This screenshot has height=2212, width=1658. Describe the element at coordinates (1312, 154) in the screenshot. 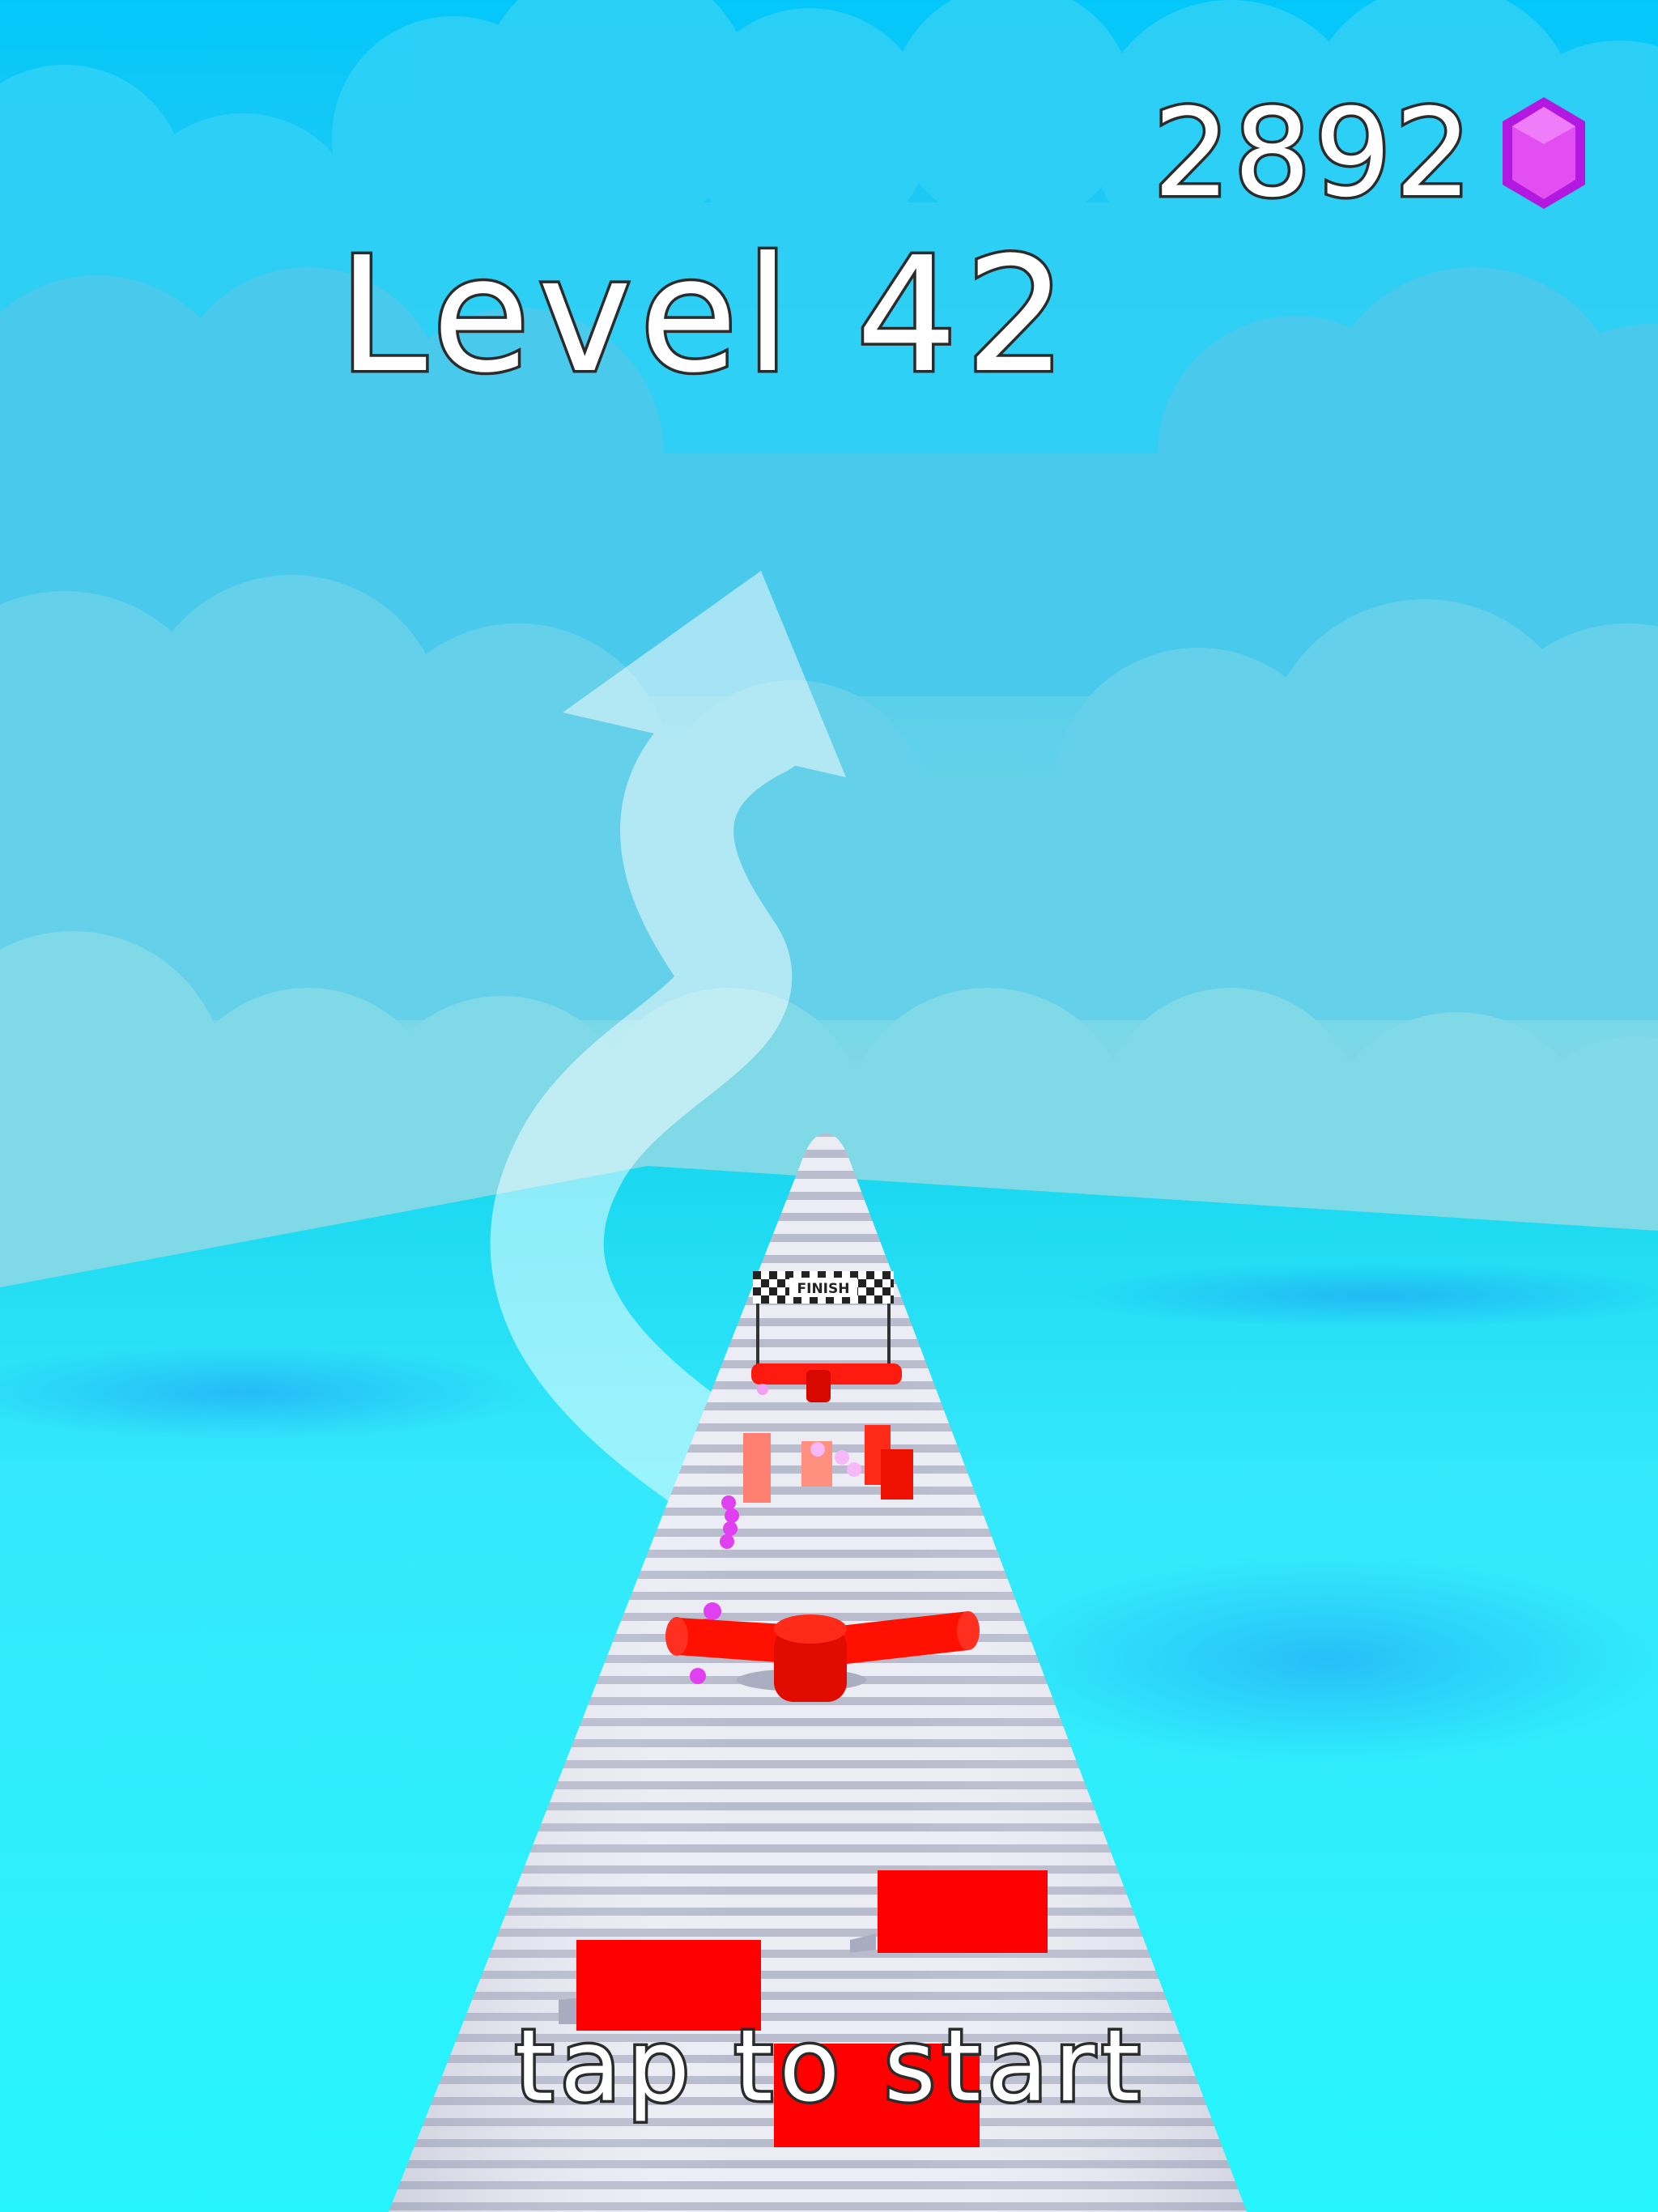

I see `gem-counter: 2892` at that location.